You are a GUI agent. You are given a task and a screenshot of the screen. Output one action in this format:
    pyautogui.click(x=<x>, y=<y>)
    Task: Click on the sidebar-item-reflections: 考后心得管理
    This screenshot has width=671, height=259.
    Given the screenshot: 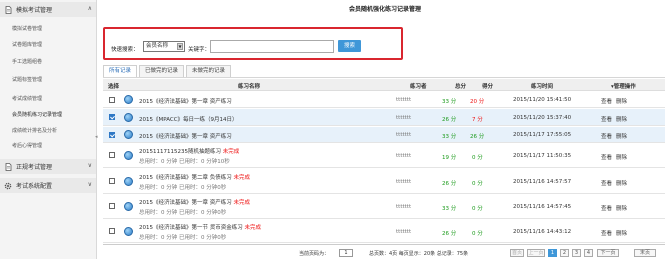 What is the action you would take?
    pyautogui.click(x=27, y=145)
    